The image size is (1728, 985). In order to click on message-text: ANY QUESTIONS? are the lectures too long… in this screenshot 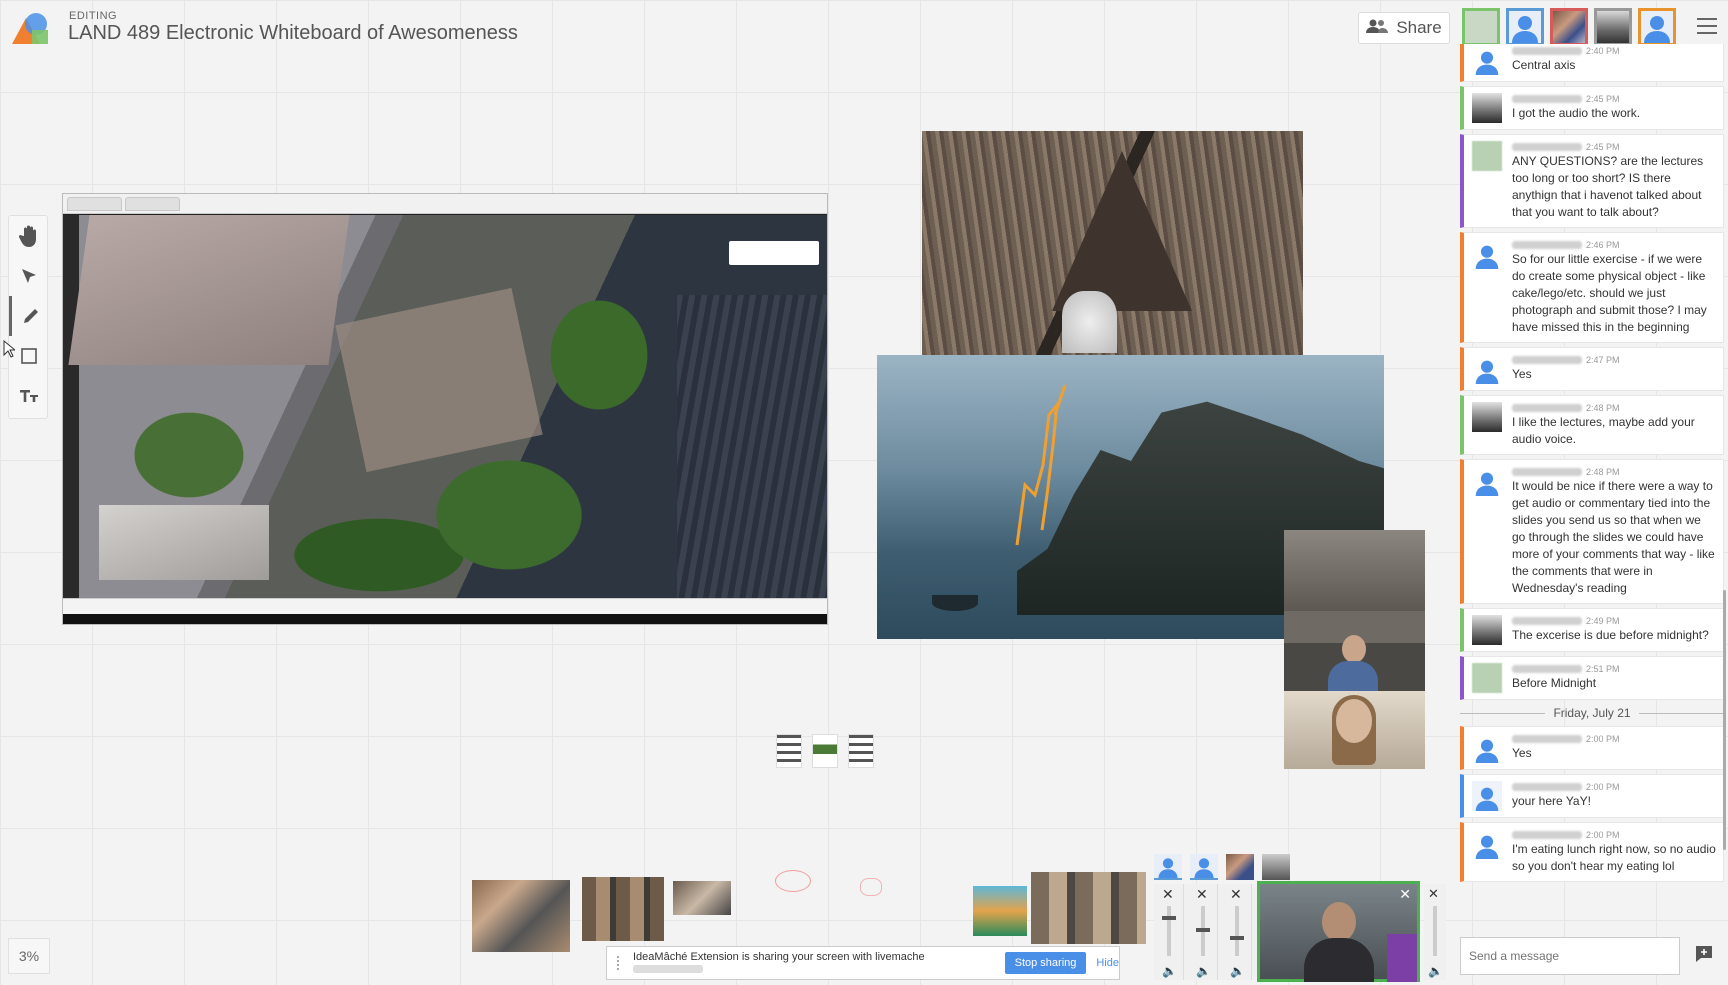, I will do `click(1608, 186)`.